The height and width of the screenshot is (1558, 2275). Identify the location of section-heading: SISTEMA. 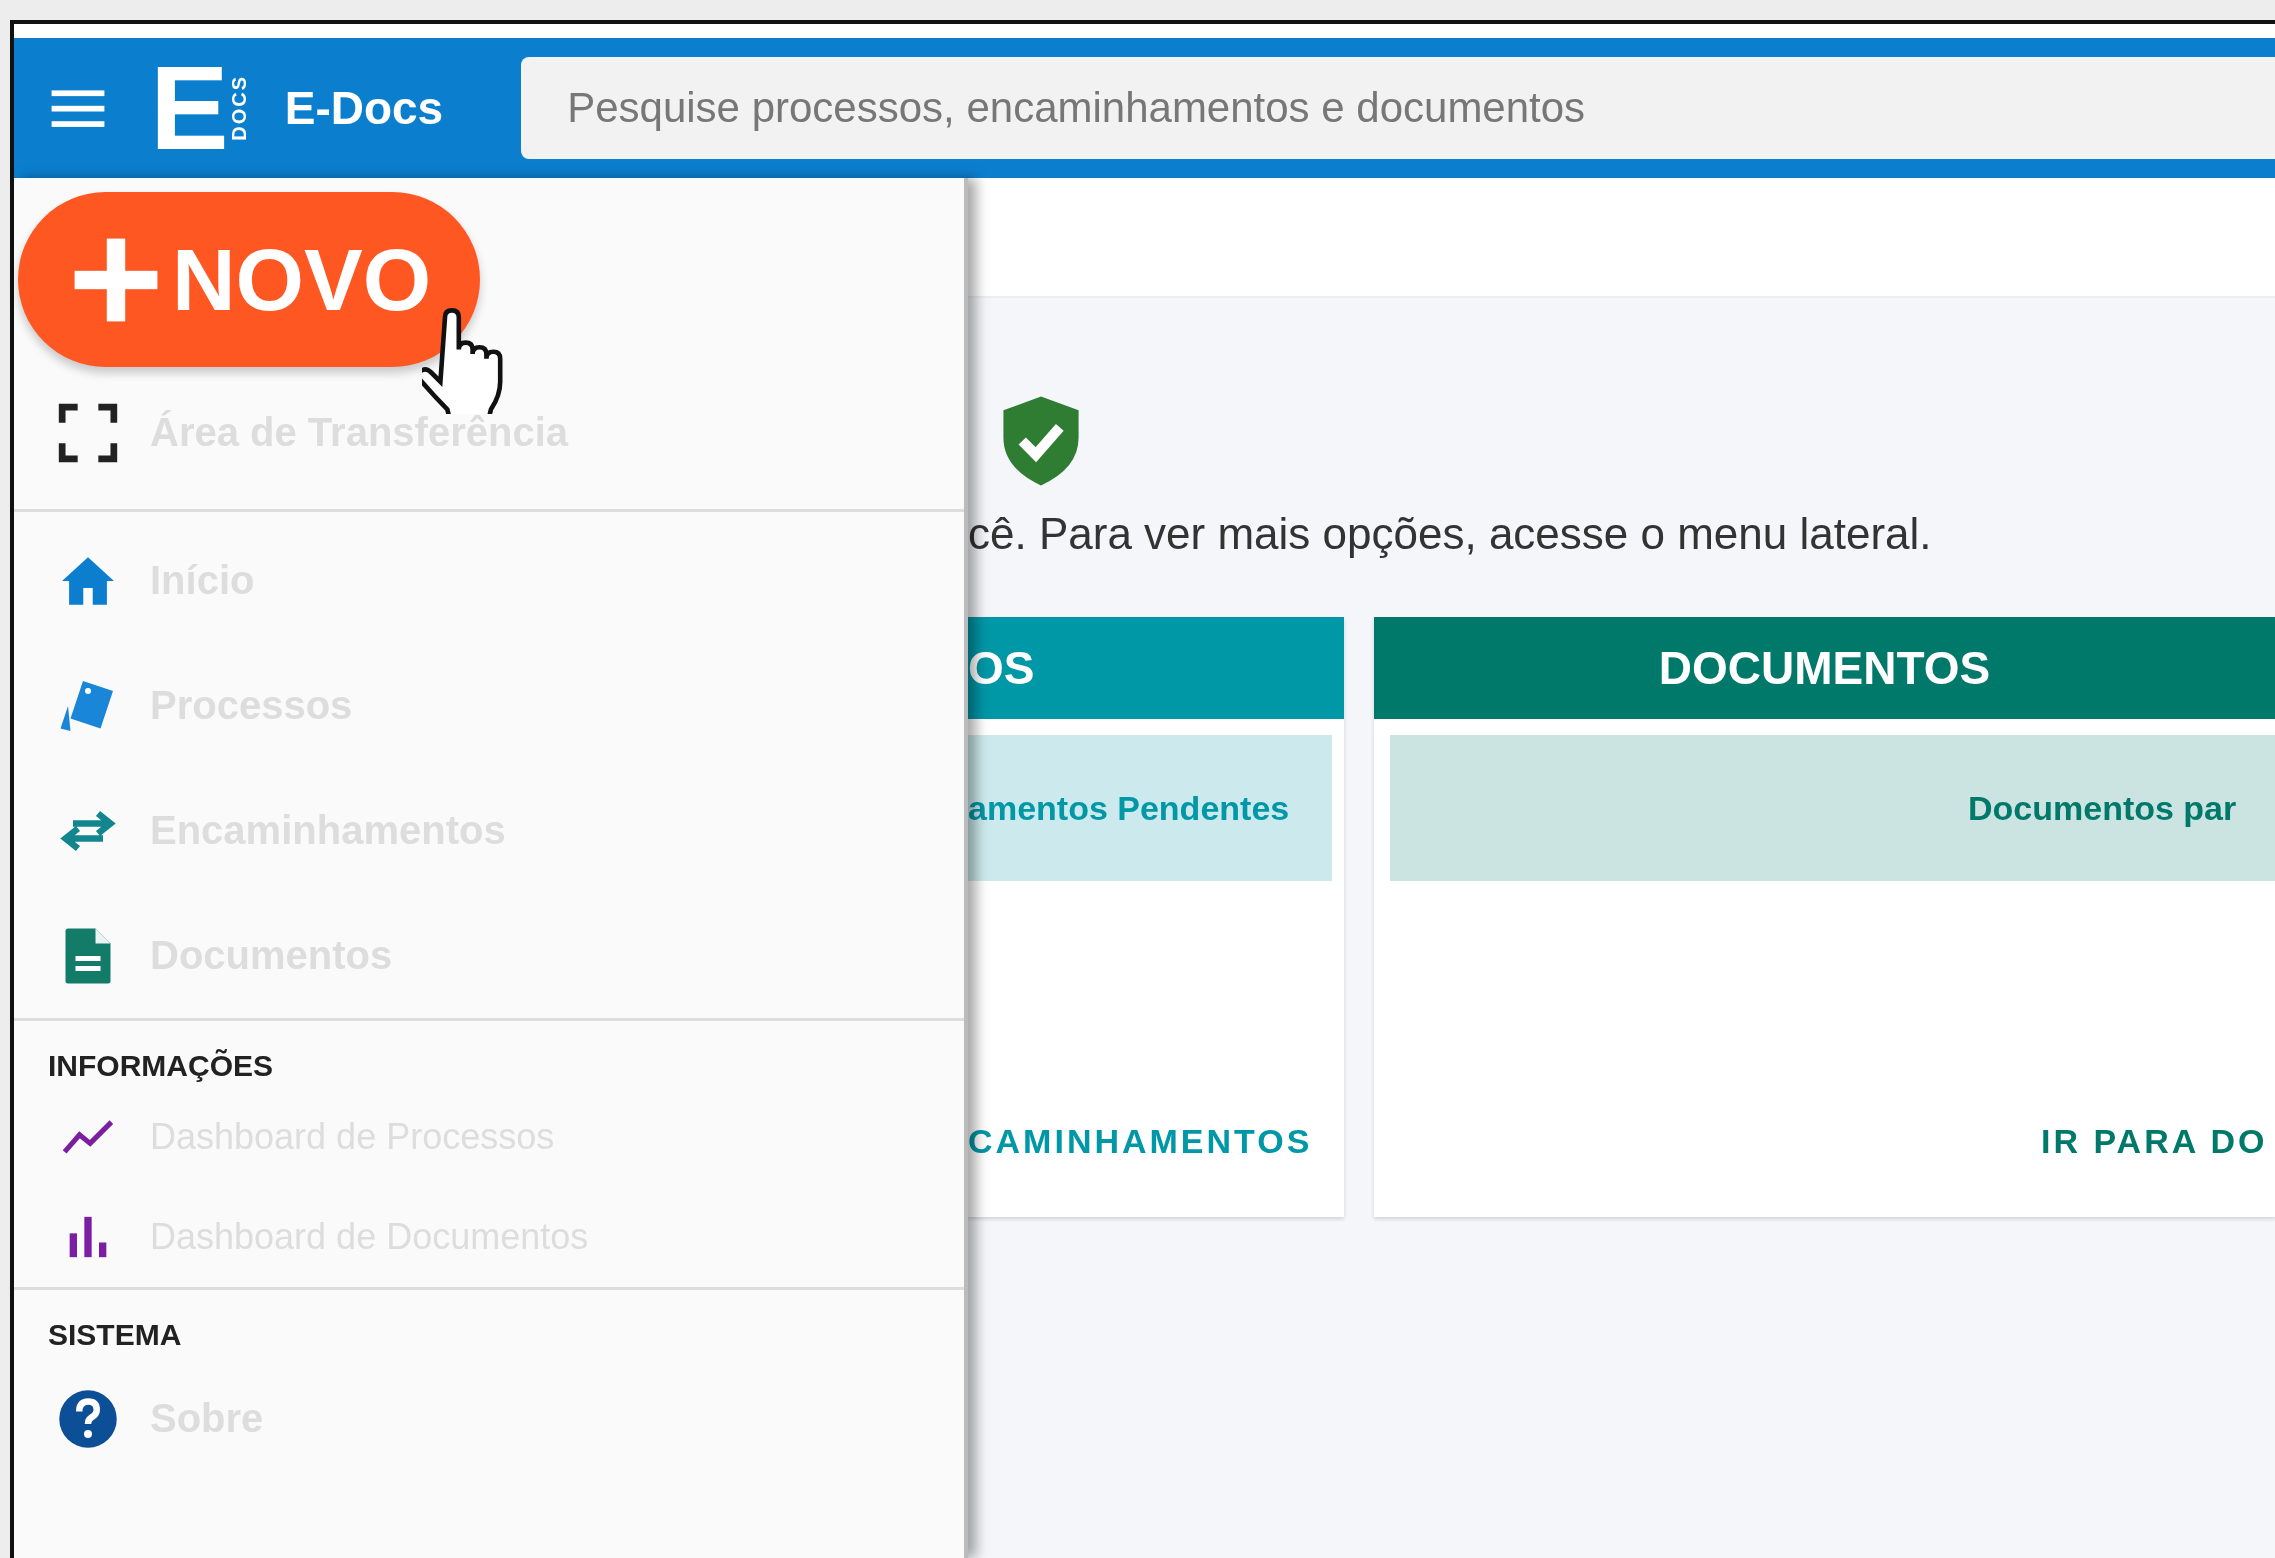
(115, 1335).